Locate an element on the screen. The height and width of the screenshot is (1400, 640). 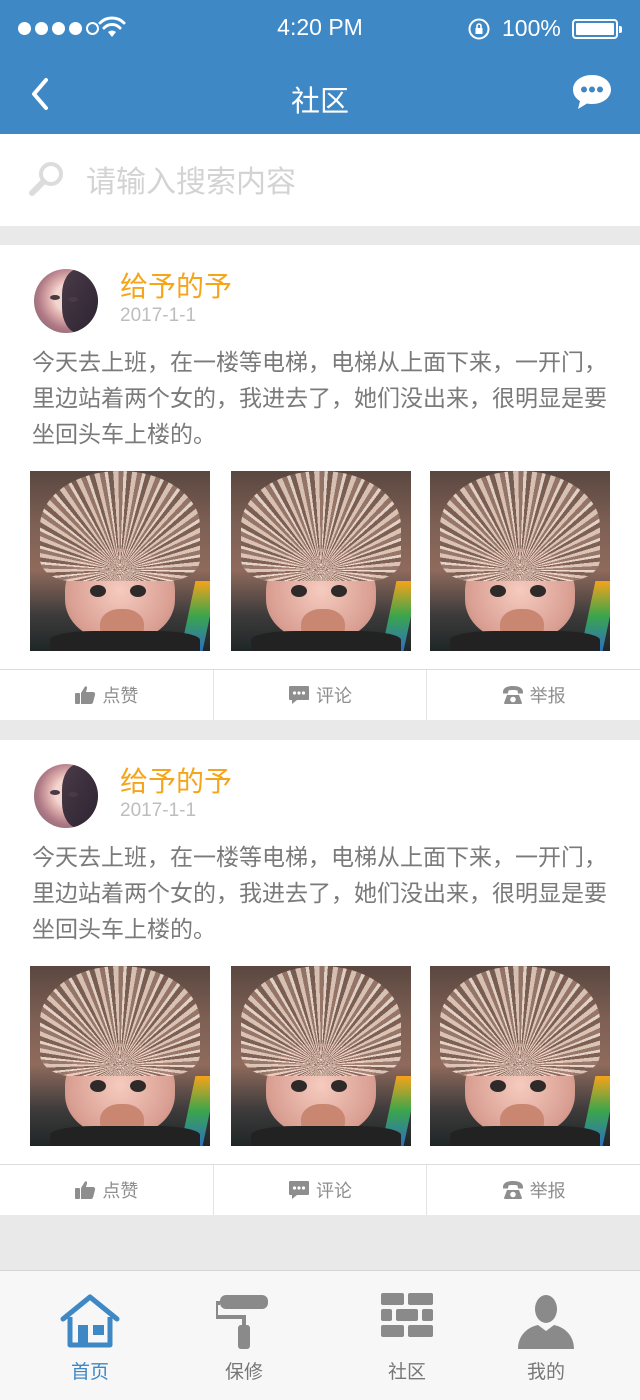
status-bar: 4:20 PM 100% is located at coordinates (320, 28).